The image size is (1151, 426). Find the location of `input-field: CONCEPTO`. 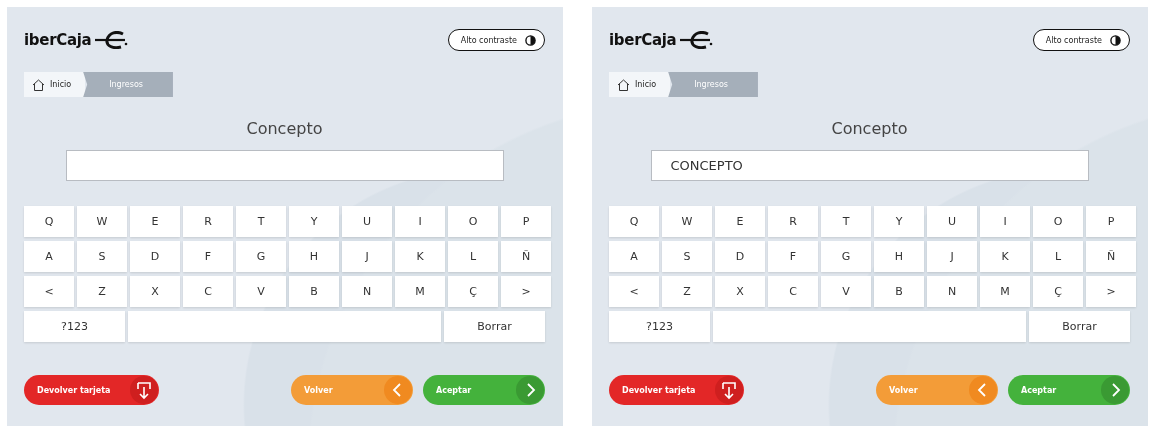

input-field: CONCEPTO is located at coordinates (869, 165).